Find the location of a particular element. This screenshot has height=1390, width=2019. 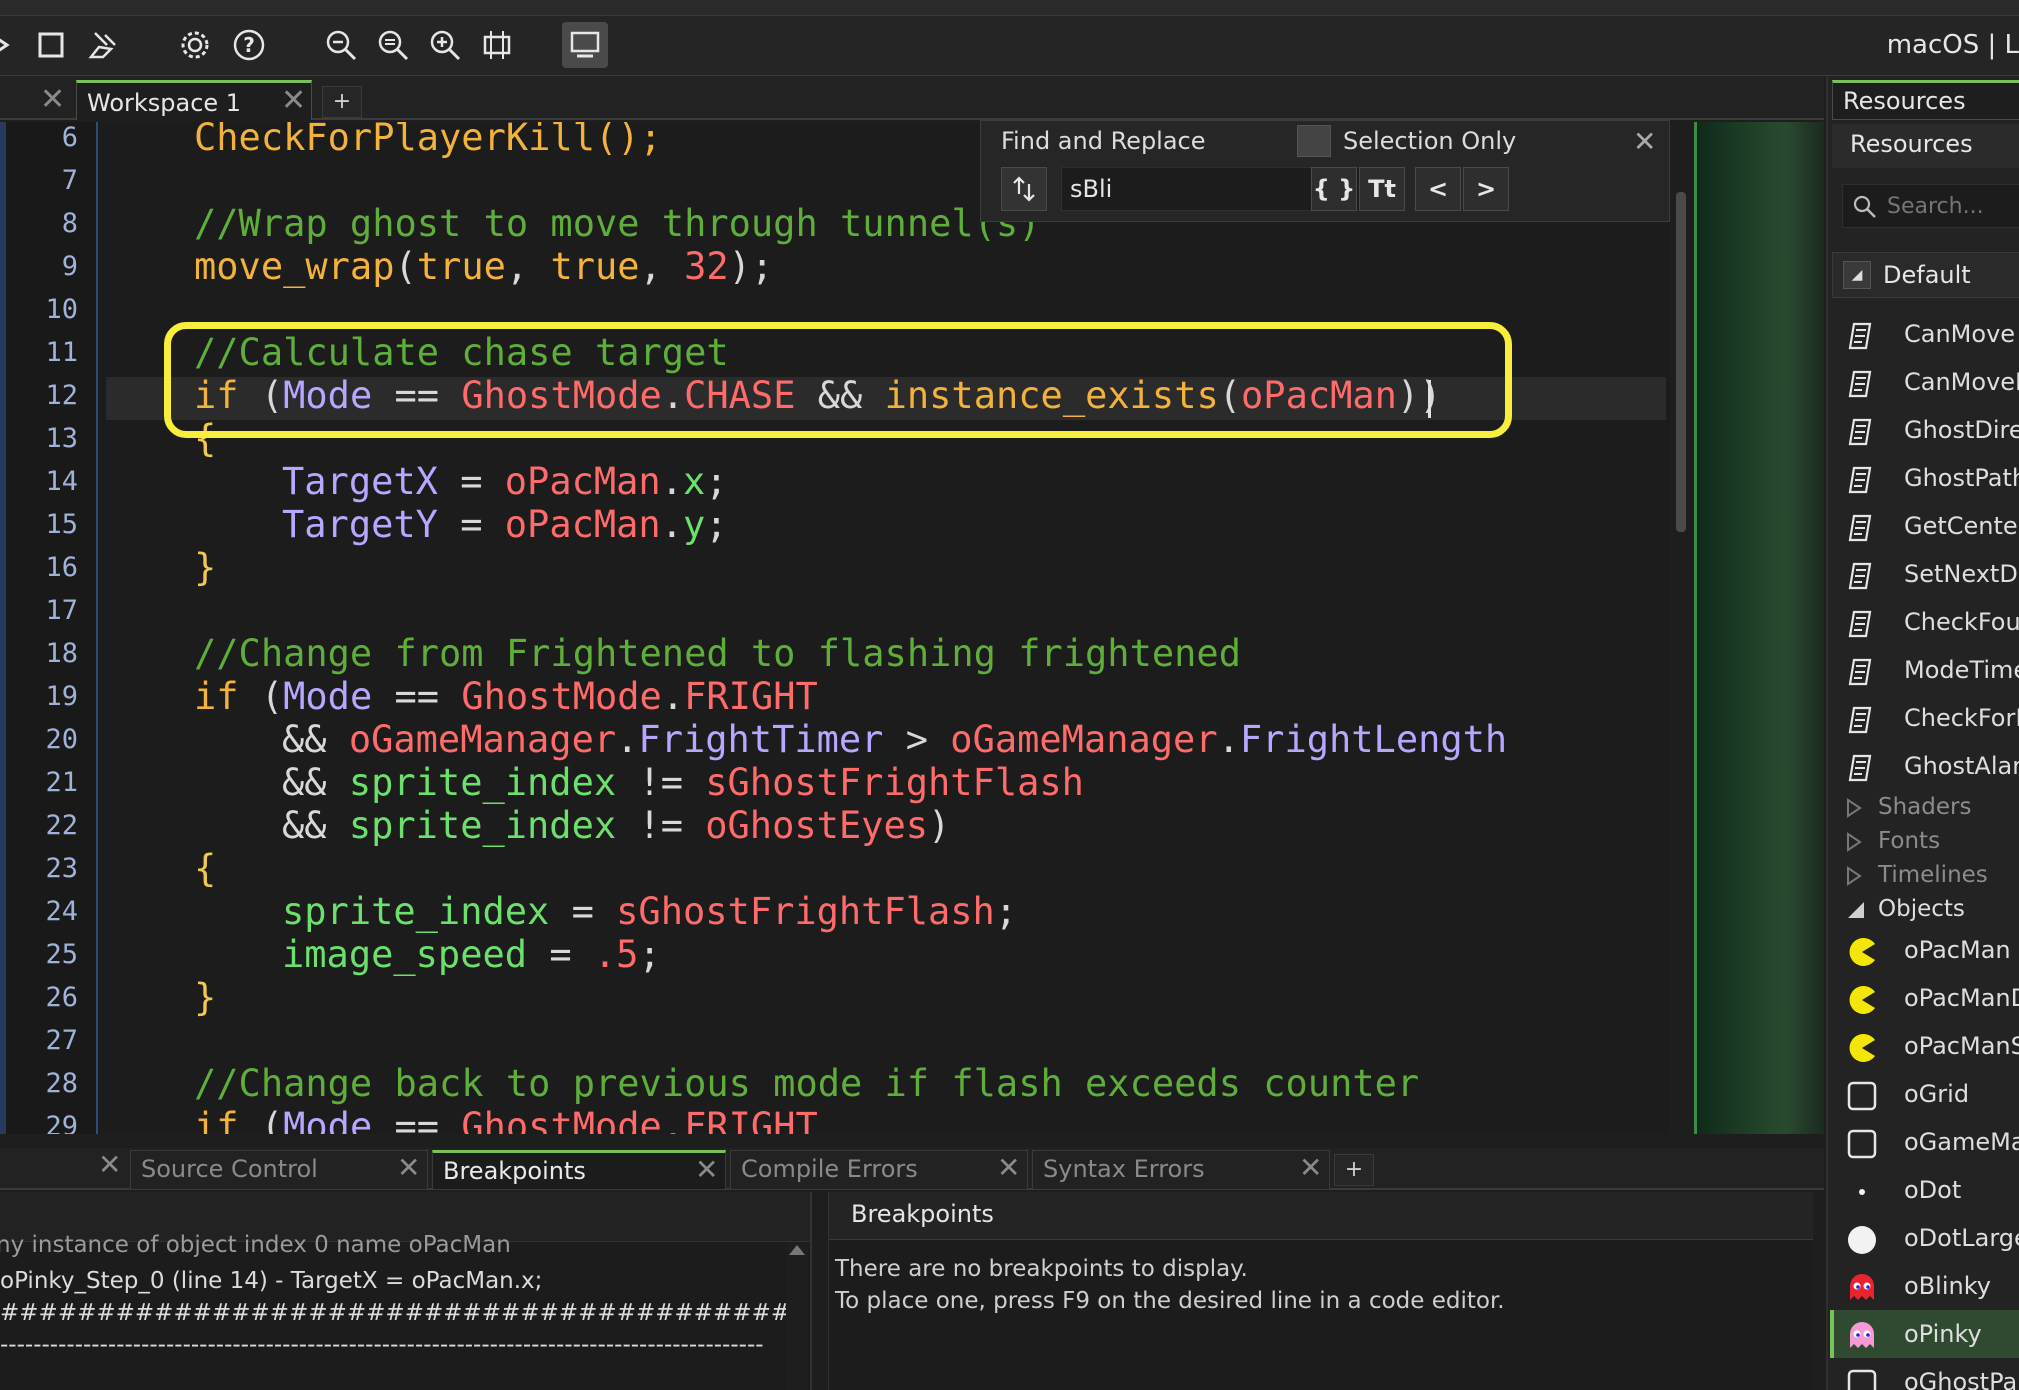

line-number: 18 is located at coordinates (61, 653).